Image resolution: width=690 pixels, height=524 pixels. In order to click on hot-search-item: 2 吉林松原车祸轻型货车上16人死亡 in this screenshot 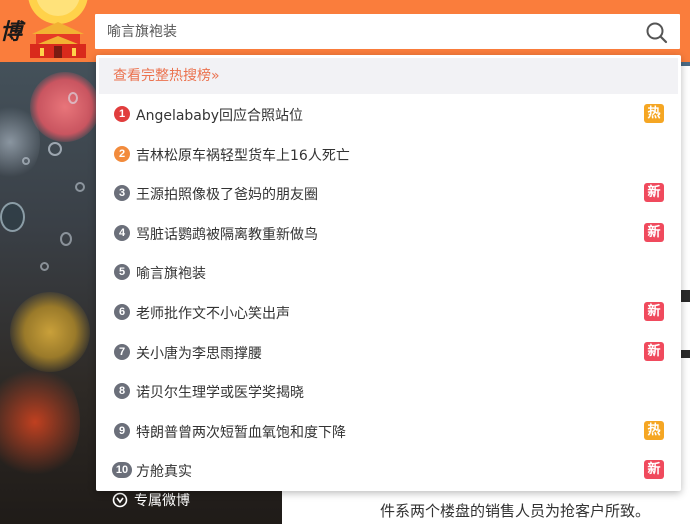, I will do `click(388, 154)`.